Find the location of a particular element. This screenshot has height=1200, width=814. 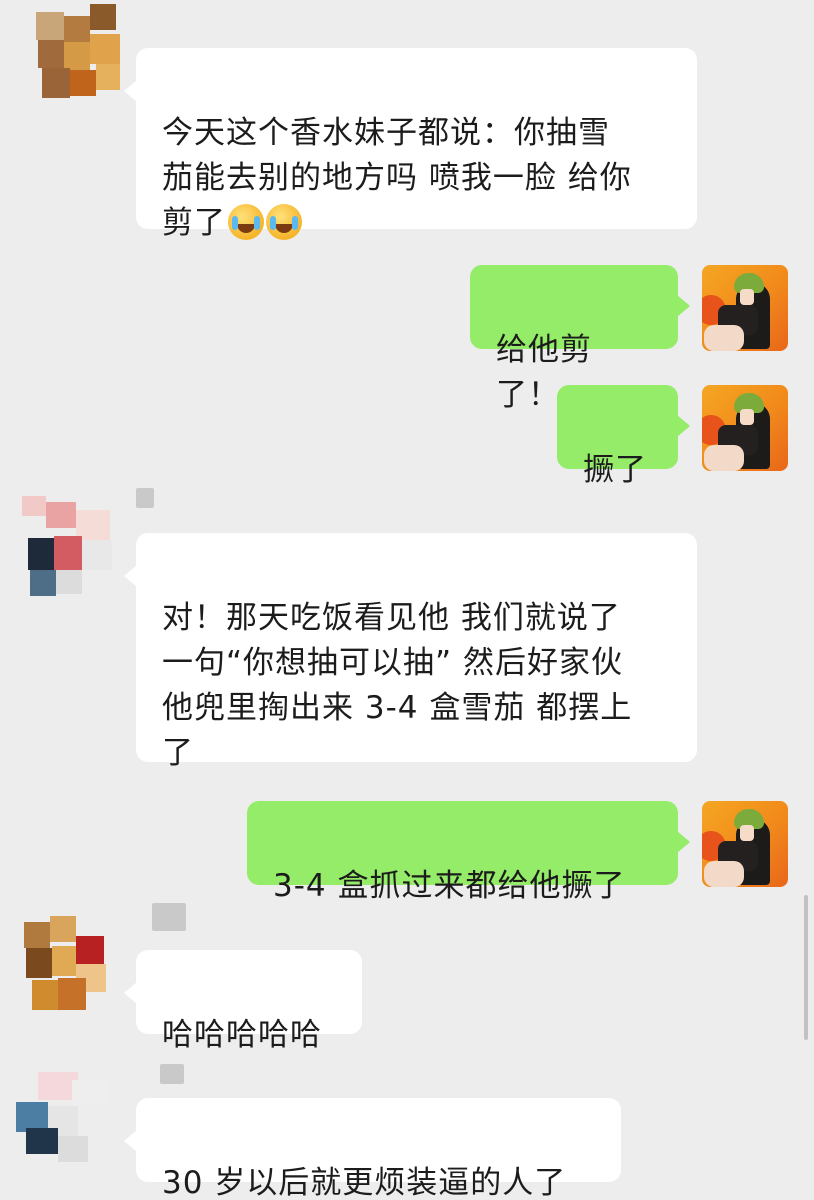

message-text: 哈哈哈哈哈 is located at coordinates (242, 1035).